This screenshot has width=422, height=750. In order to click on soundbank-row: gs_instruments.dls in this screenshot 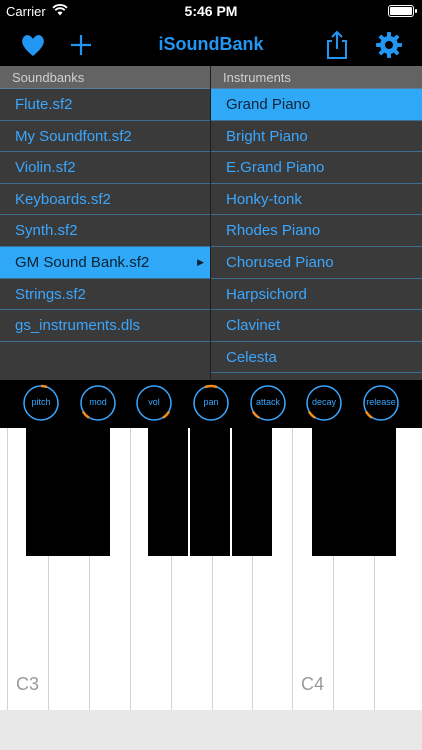, I will do `click(105, 326)`.